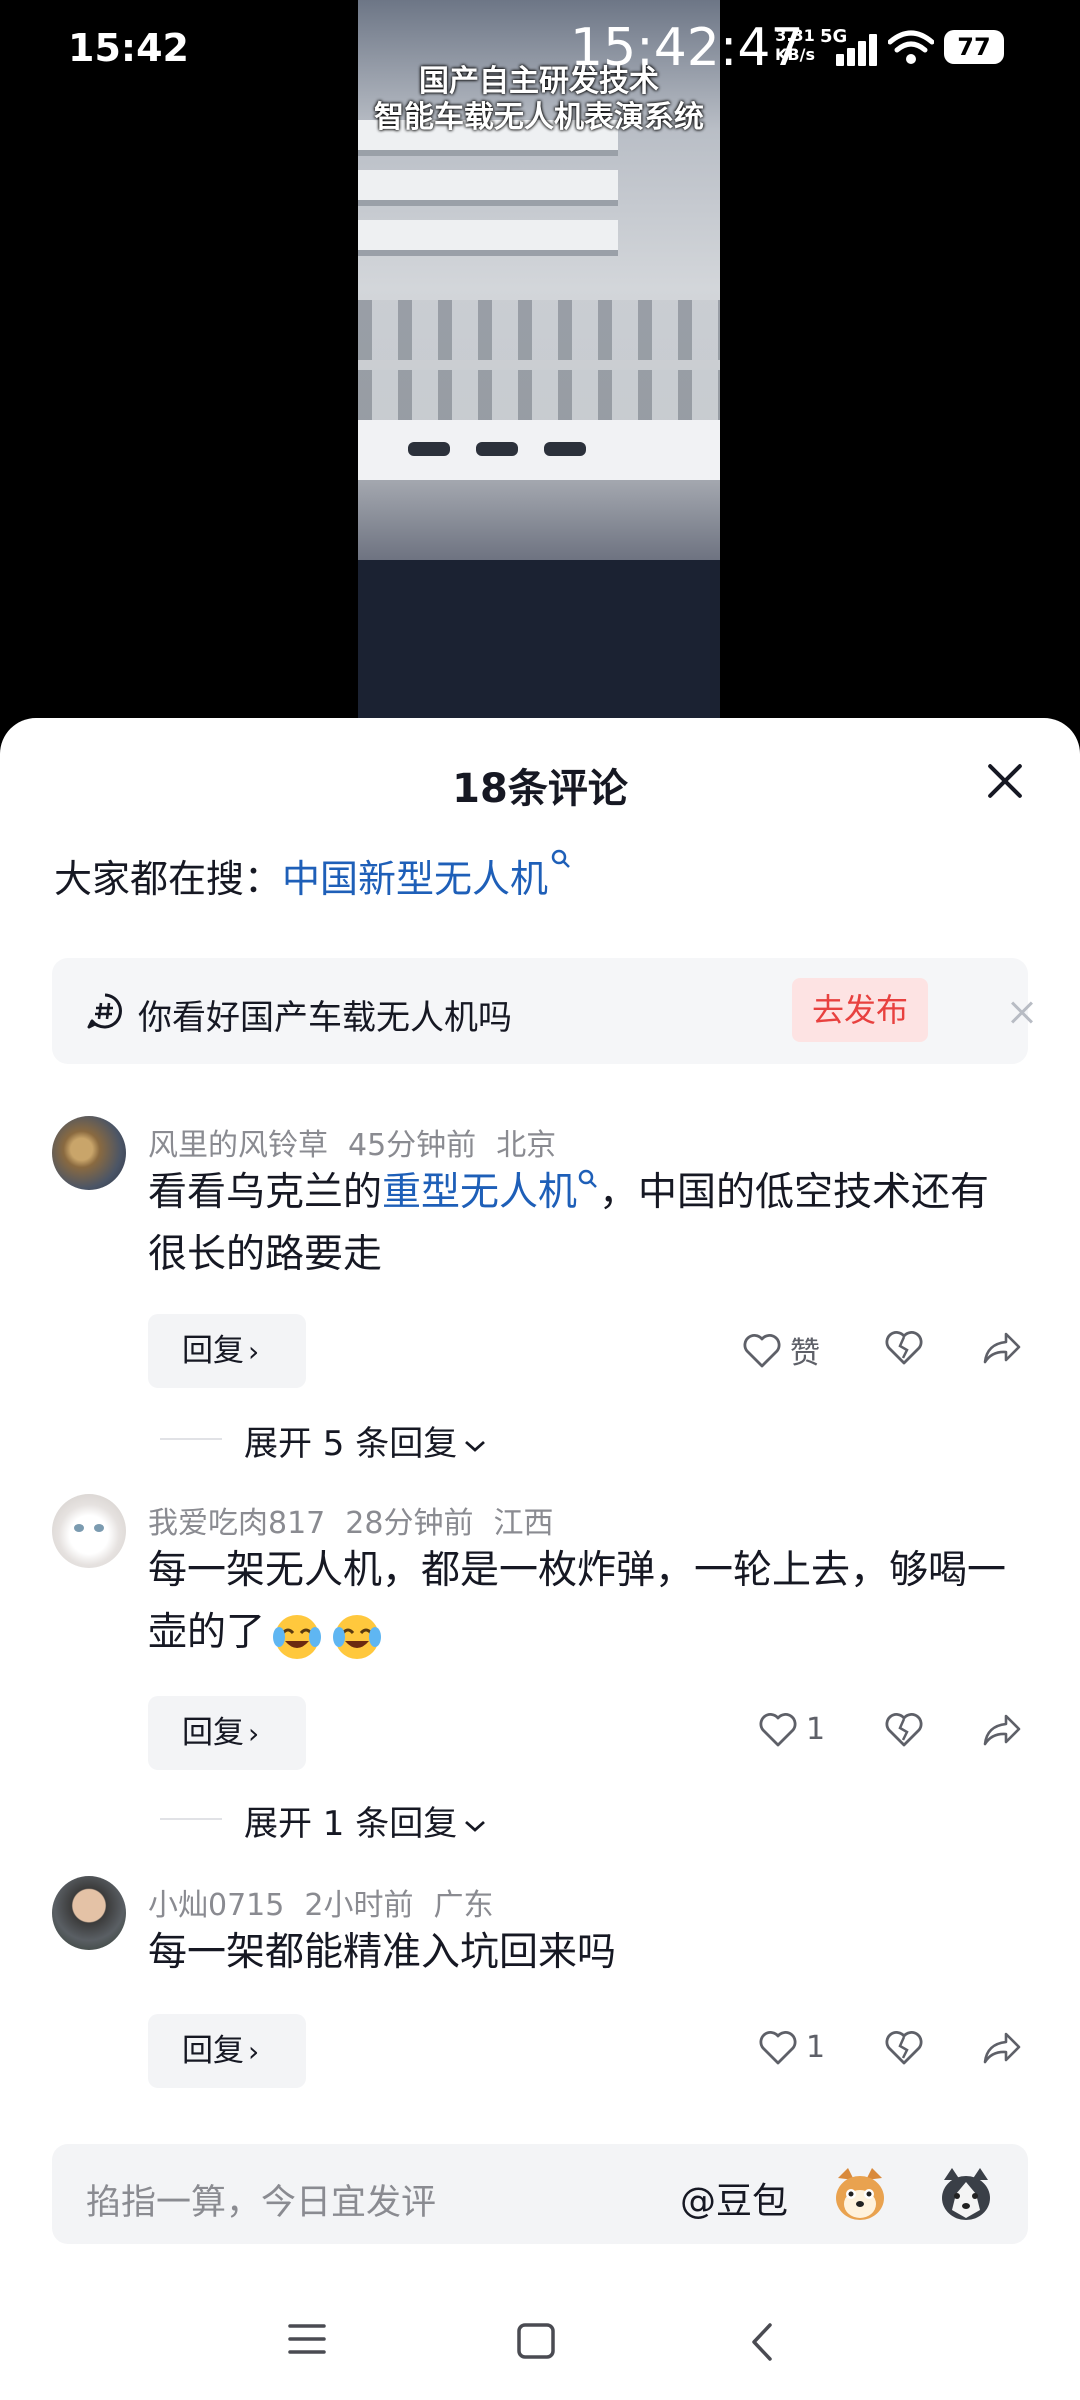  I want to click on comment-location: 北京, so click(526, 1145).